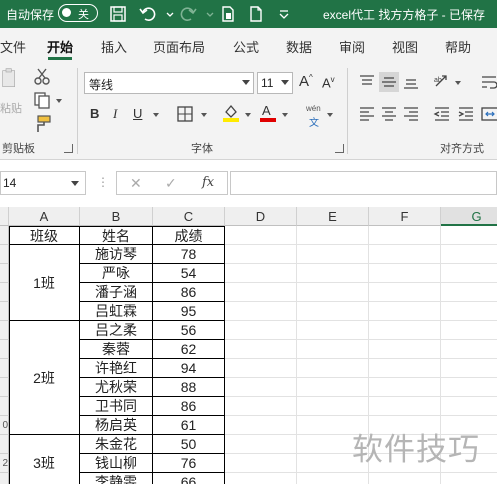 Image resolution: width=497 pixels, height=484 pixels. Describe the element at coordinates (118, 14) in the screenshot. I see `save-icon` at that location.